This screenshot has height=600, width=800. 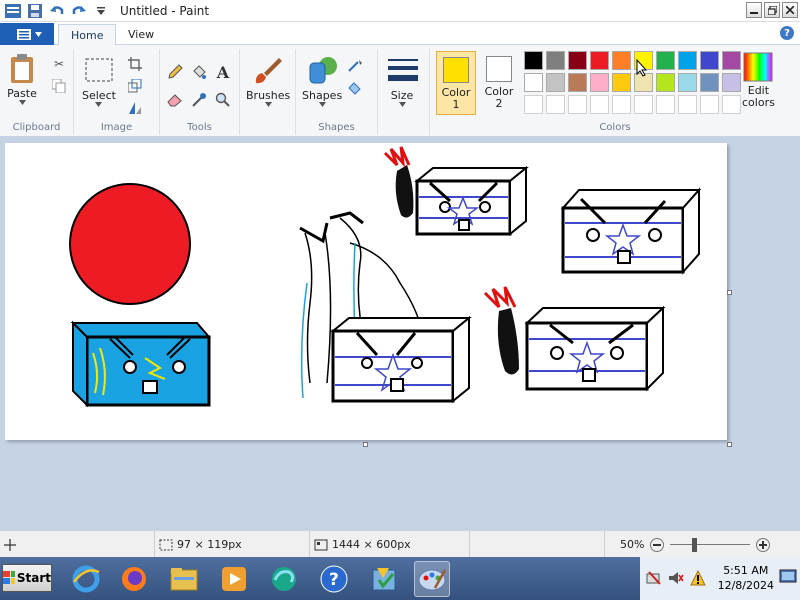 I want to click on eraser-icon, so click(x=175, y=100).